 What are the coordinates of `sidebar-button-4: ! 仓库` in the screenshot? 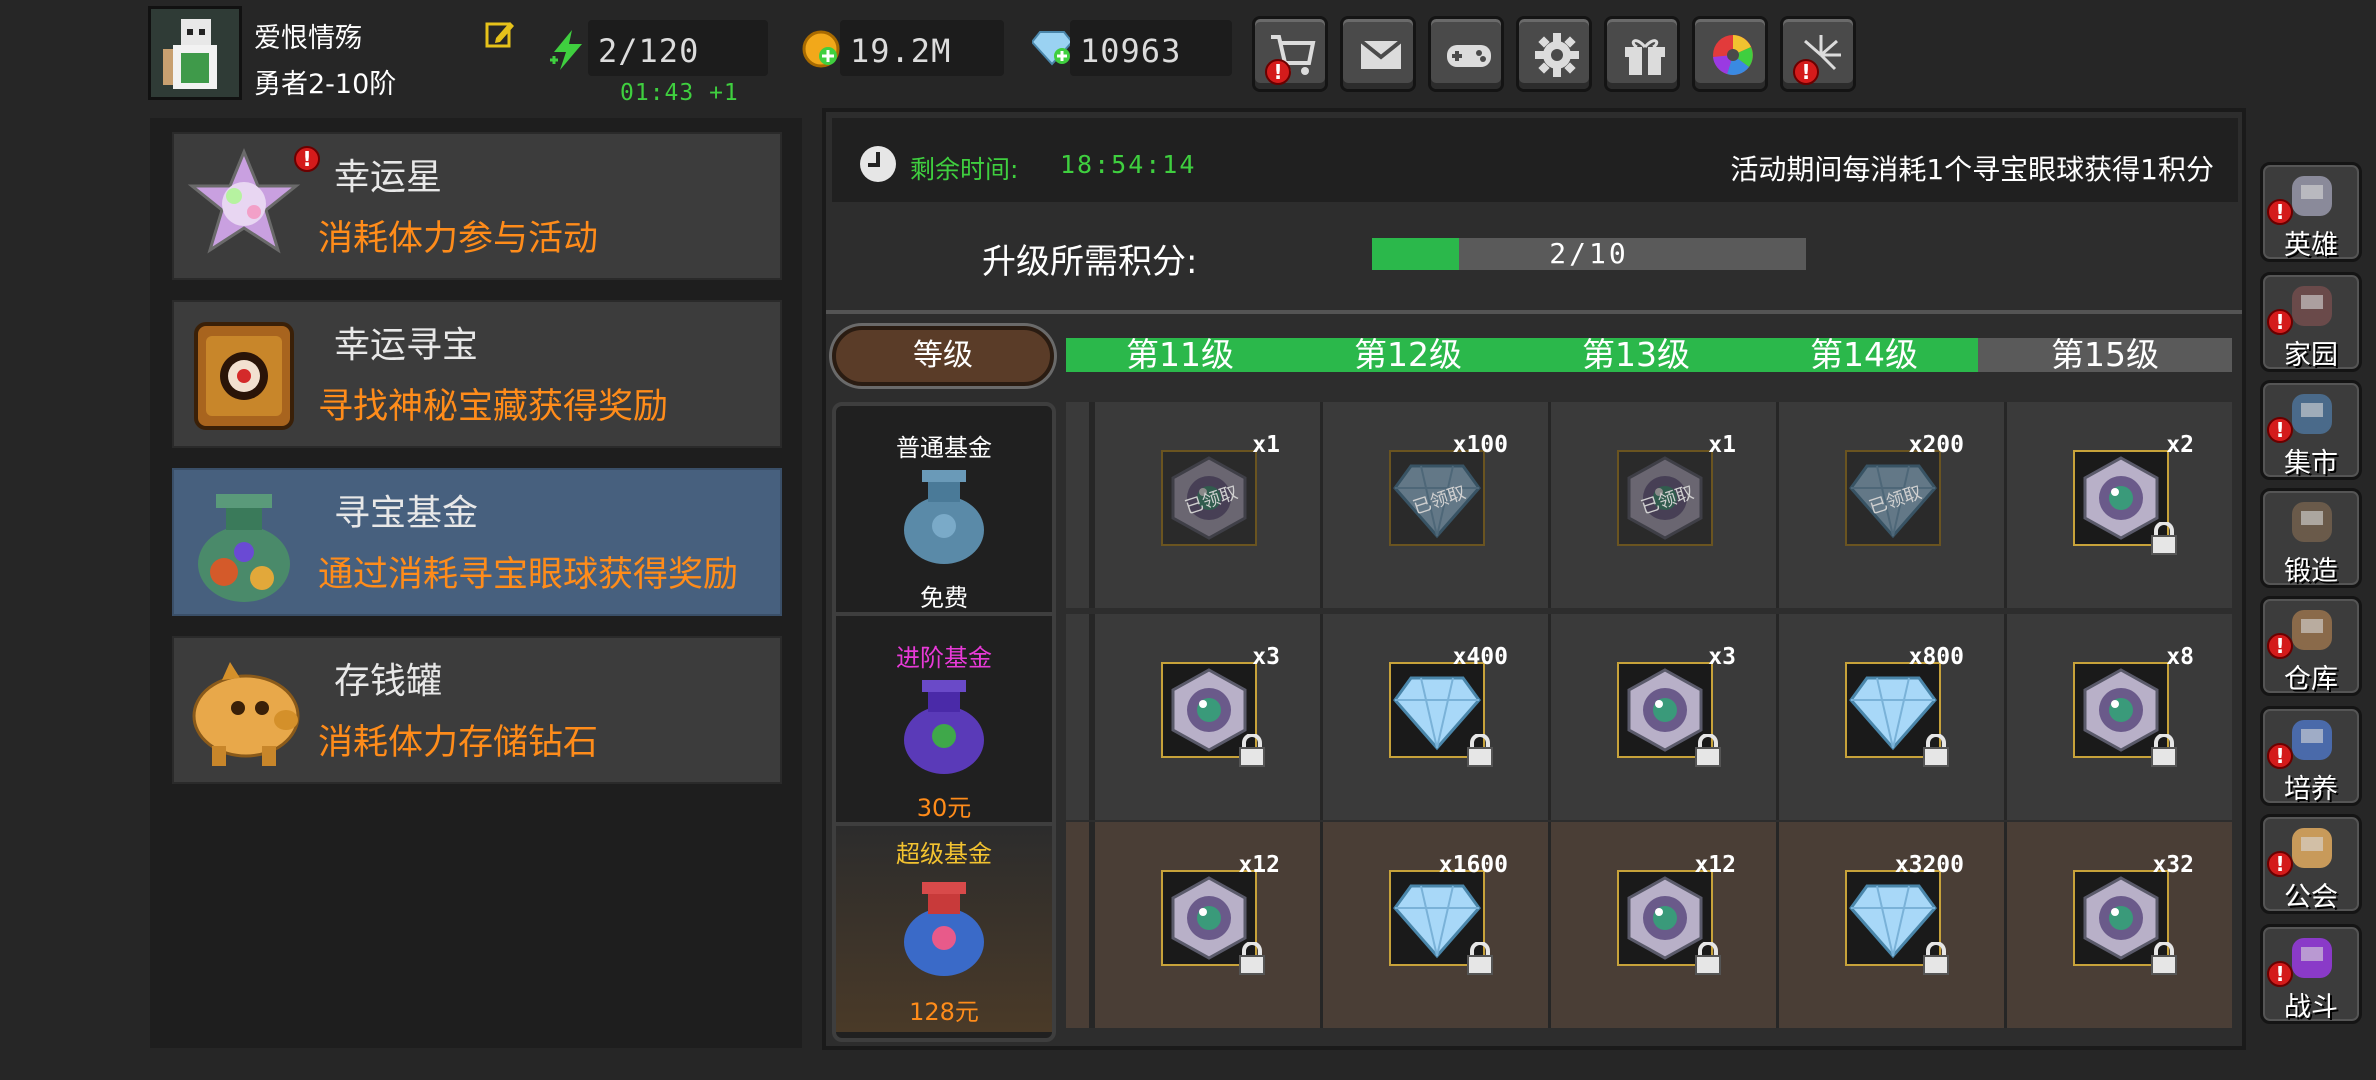 It's located at (2311, 646).